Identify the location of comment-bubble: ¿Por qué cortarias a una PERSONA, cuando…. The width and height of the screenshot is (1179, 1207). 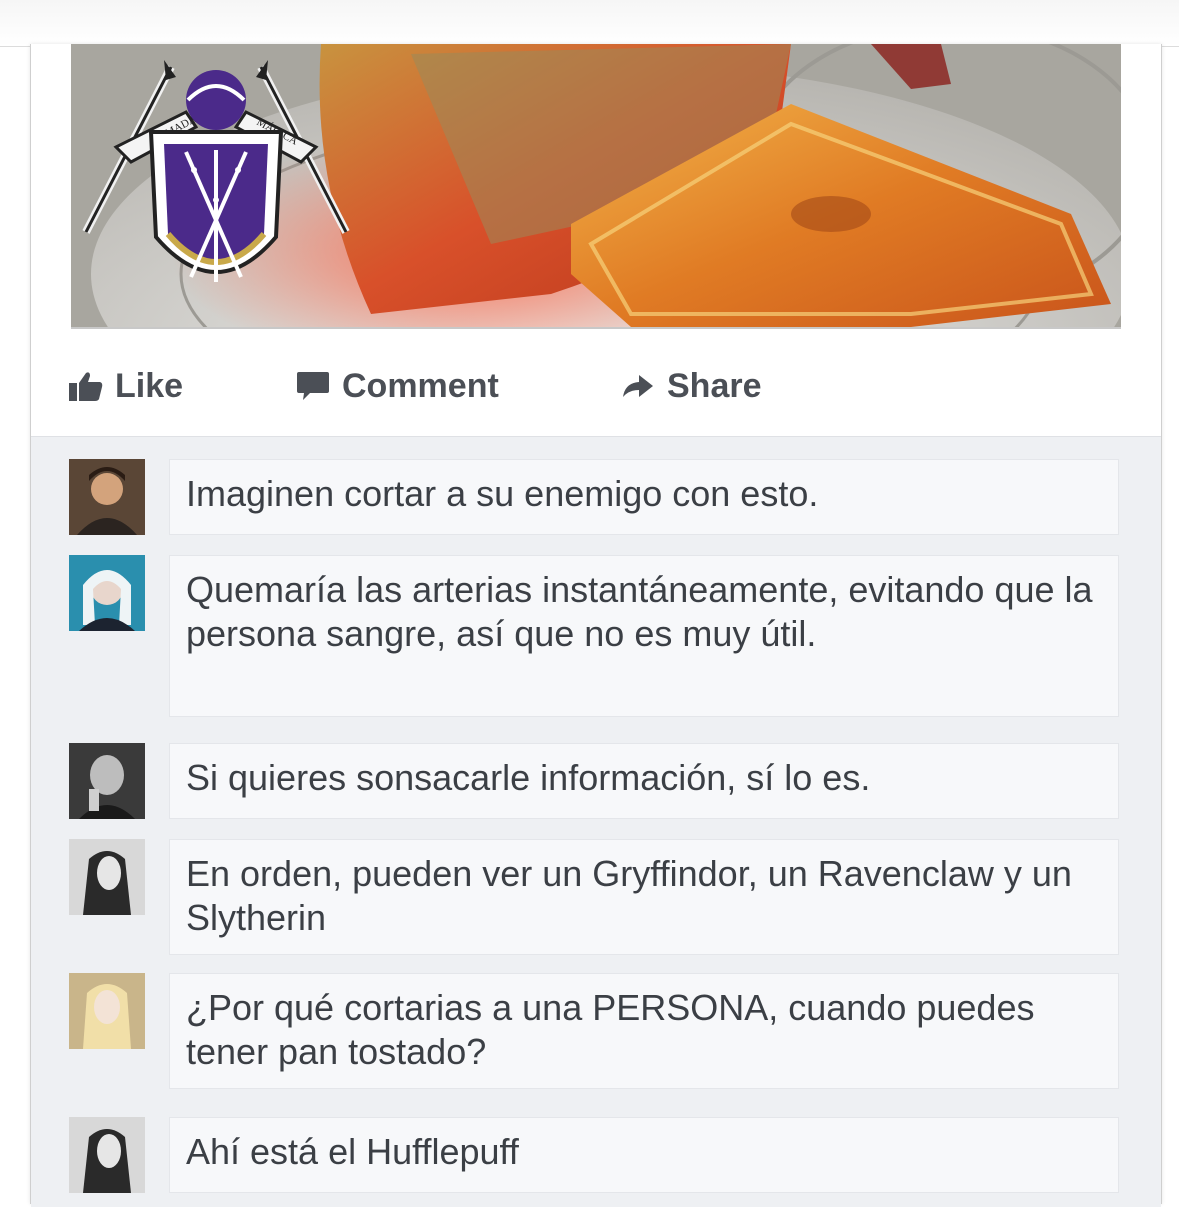
(644, 1031).